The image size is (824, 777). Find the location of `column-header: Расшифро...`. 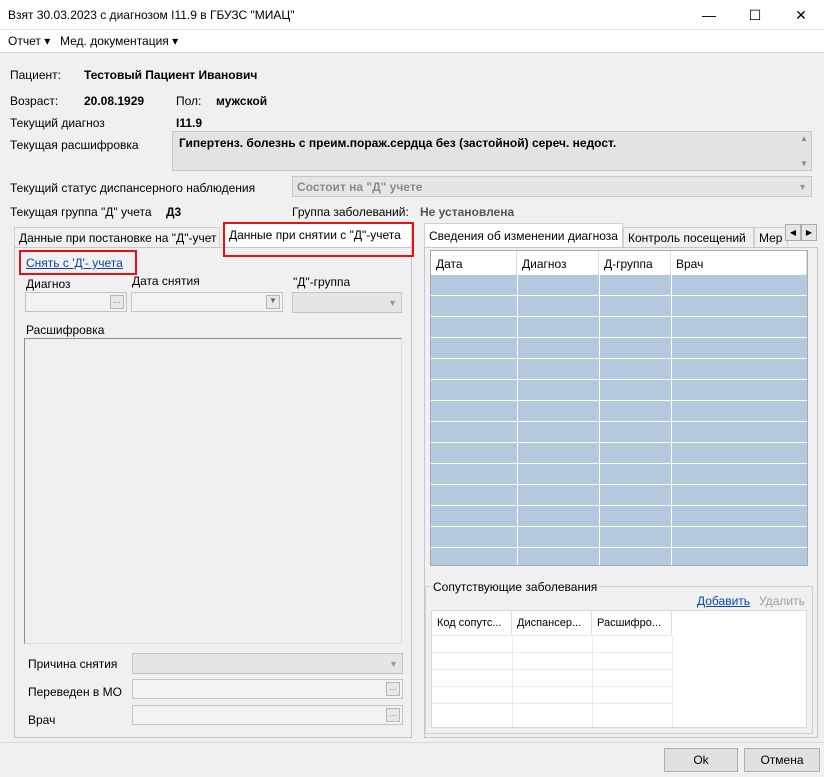

column-header: Расшифро... is located at coordinates (632, 623).